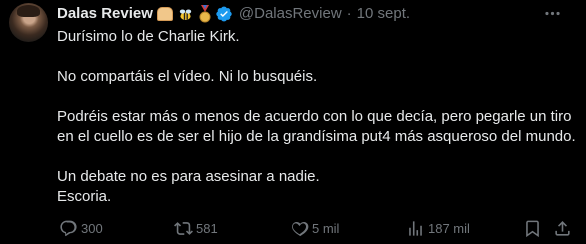 This screenshot has height=244, width=586. What do you see at coordinates (205, 14) in the screenshot?
I see `medal-emoji-icon` at bounding box center [205, 14].